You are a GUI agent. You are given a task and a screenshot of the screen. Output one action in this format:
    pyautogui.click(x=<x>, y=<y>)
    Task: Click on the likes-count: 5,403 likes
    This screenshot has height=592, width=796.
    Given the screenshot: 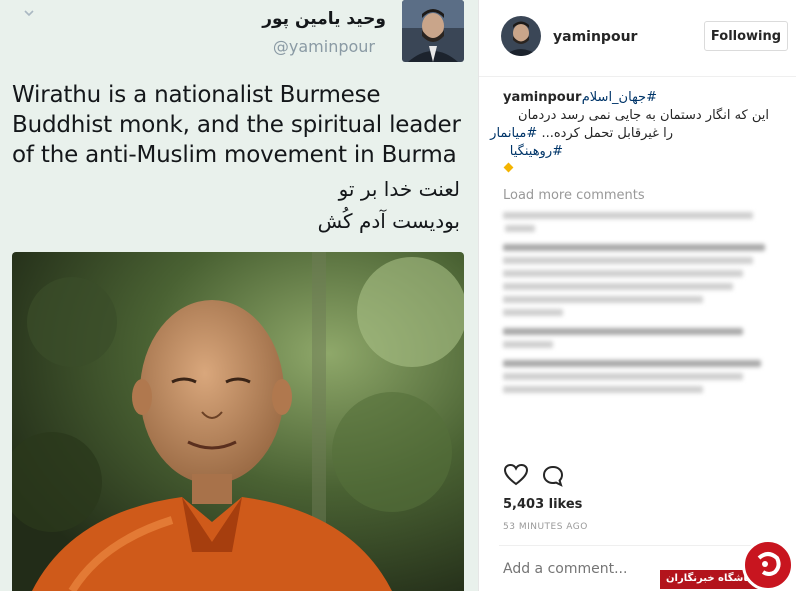 What is the action you would take?
    pyautogui.click(x=542, y=504)
    